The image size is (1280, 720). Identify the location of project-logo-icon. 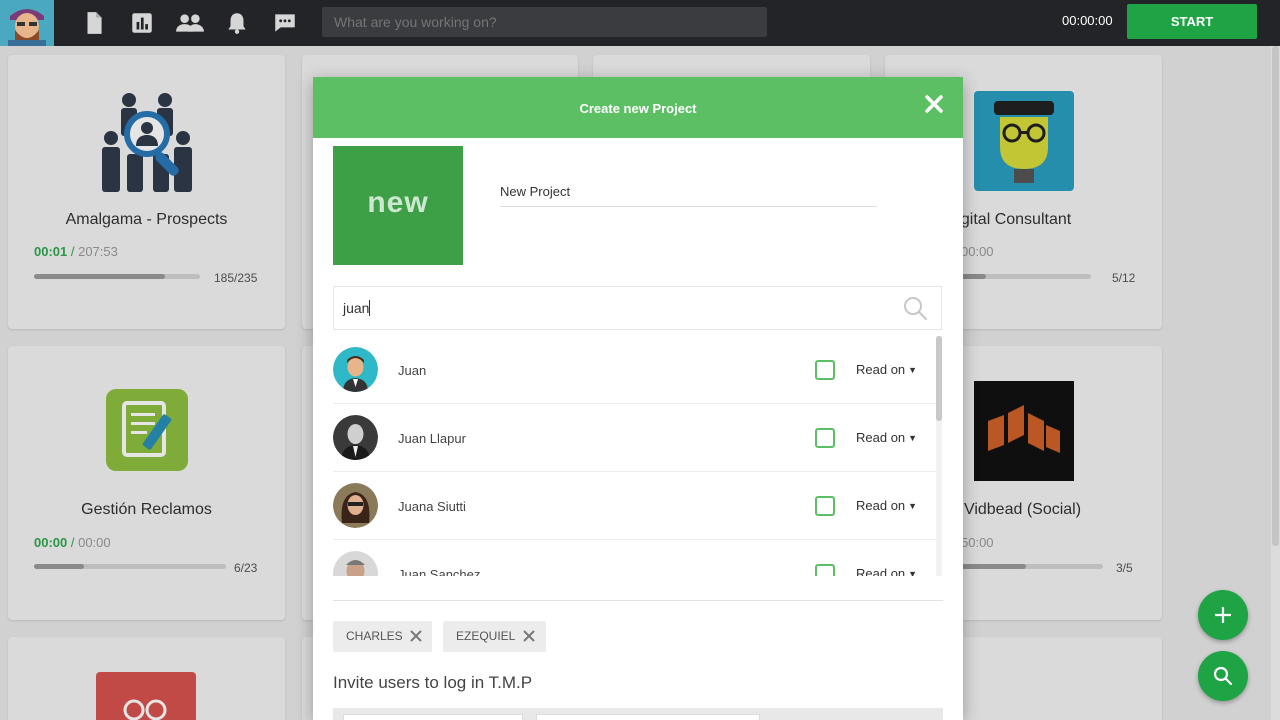
(146, 696).